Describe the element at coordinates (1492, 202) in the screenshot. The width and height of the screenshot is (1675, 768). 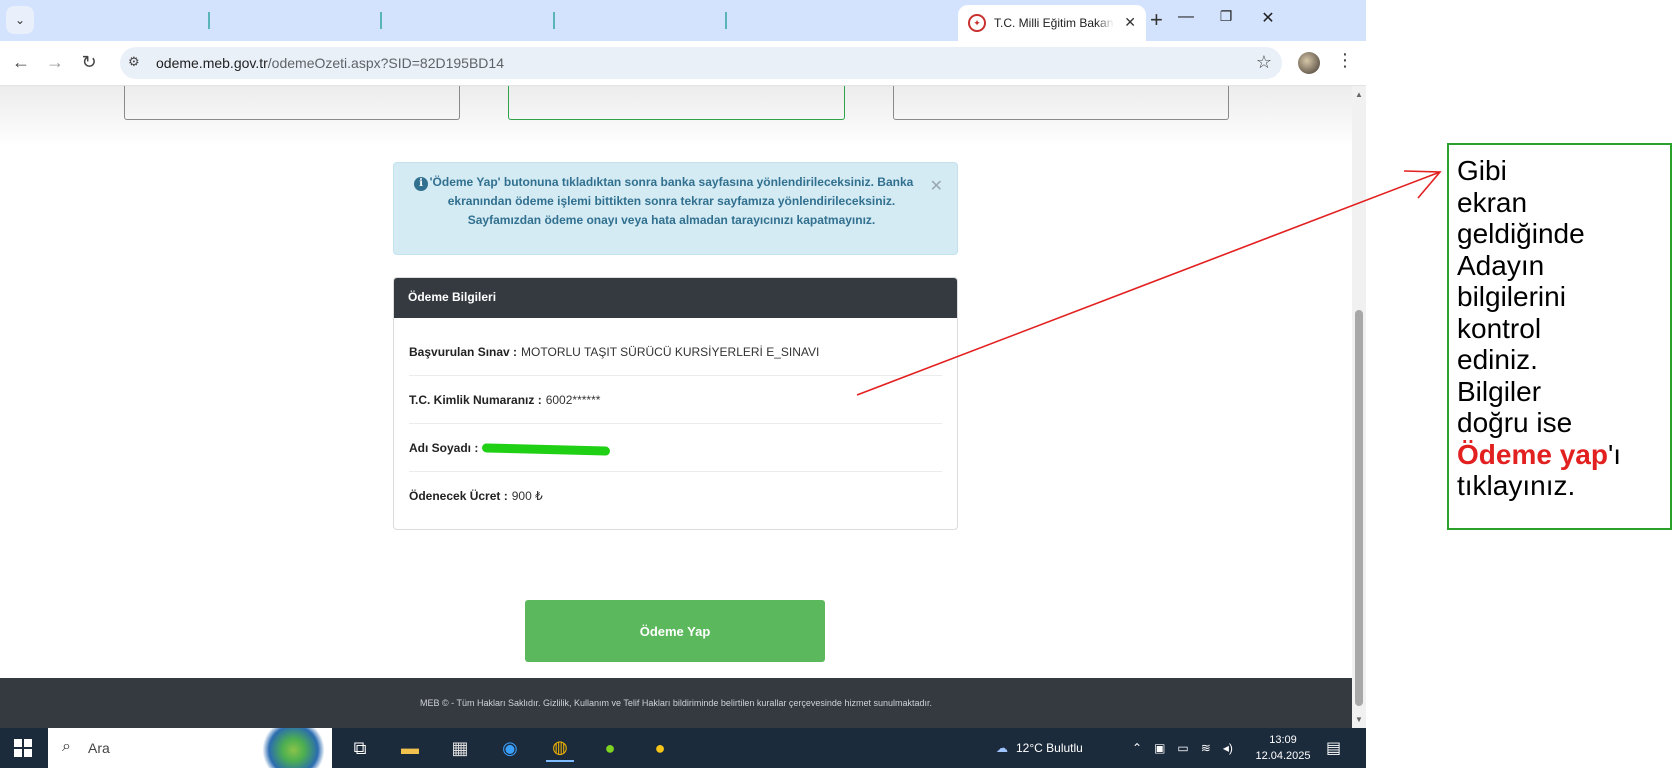
I see `callout-line: ekran` at that location.